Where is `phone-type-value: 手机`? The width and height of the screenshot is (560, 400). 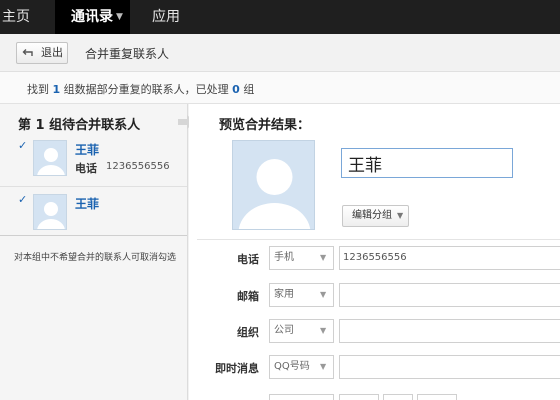
phone-type-value: 手机 is located at coordinates (284, 257).